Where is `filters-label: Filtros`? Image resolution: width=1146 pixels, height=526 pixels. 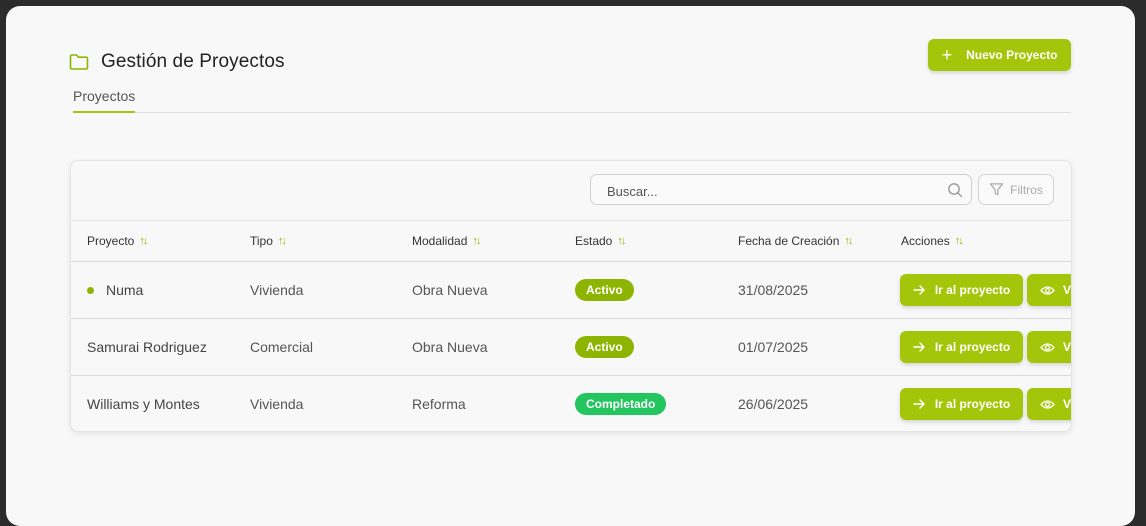 filters-label: Filtros is located at coordinates (1026, 189).